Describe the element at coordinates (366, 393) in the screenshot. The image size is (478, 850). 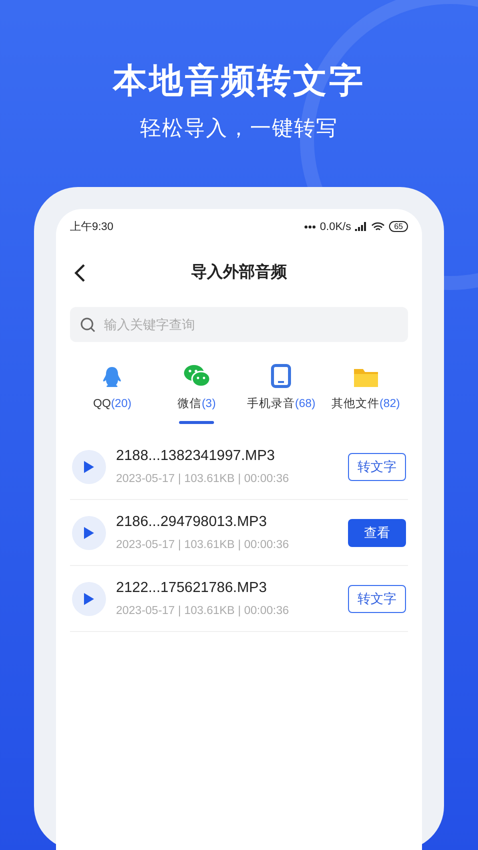
I see `source-tab: 其他文件(82)` at that location.